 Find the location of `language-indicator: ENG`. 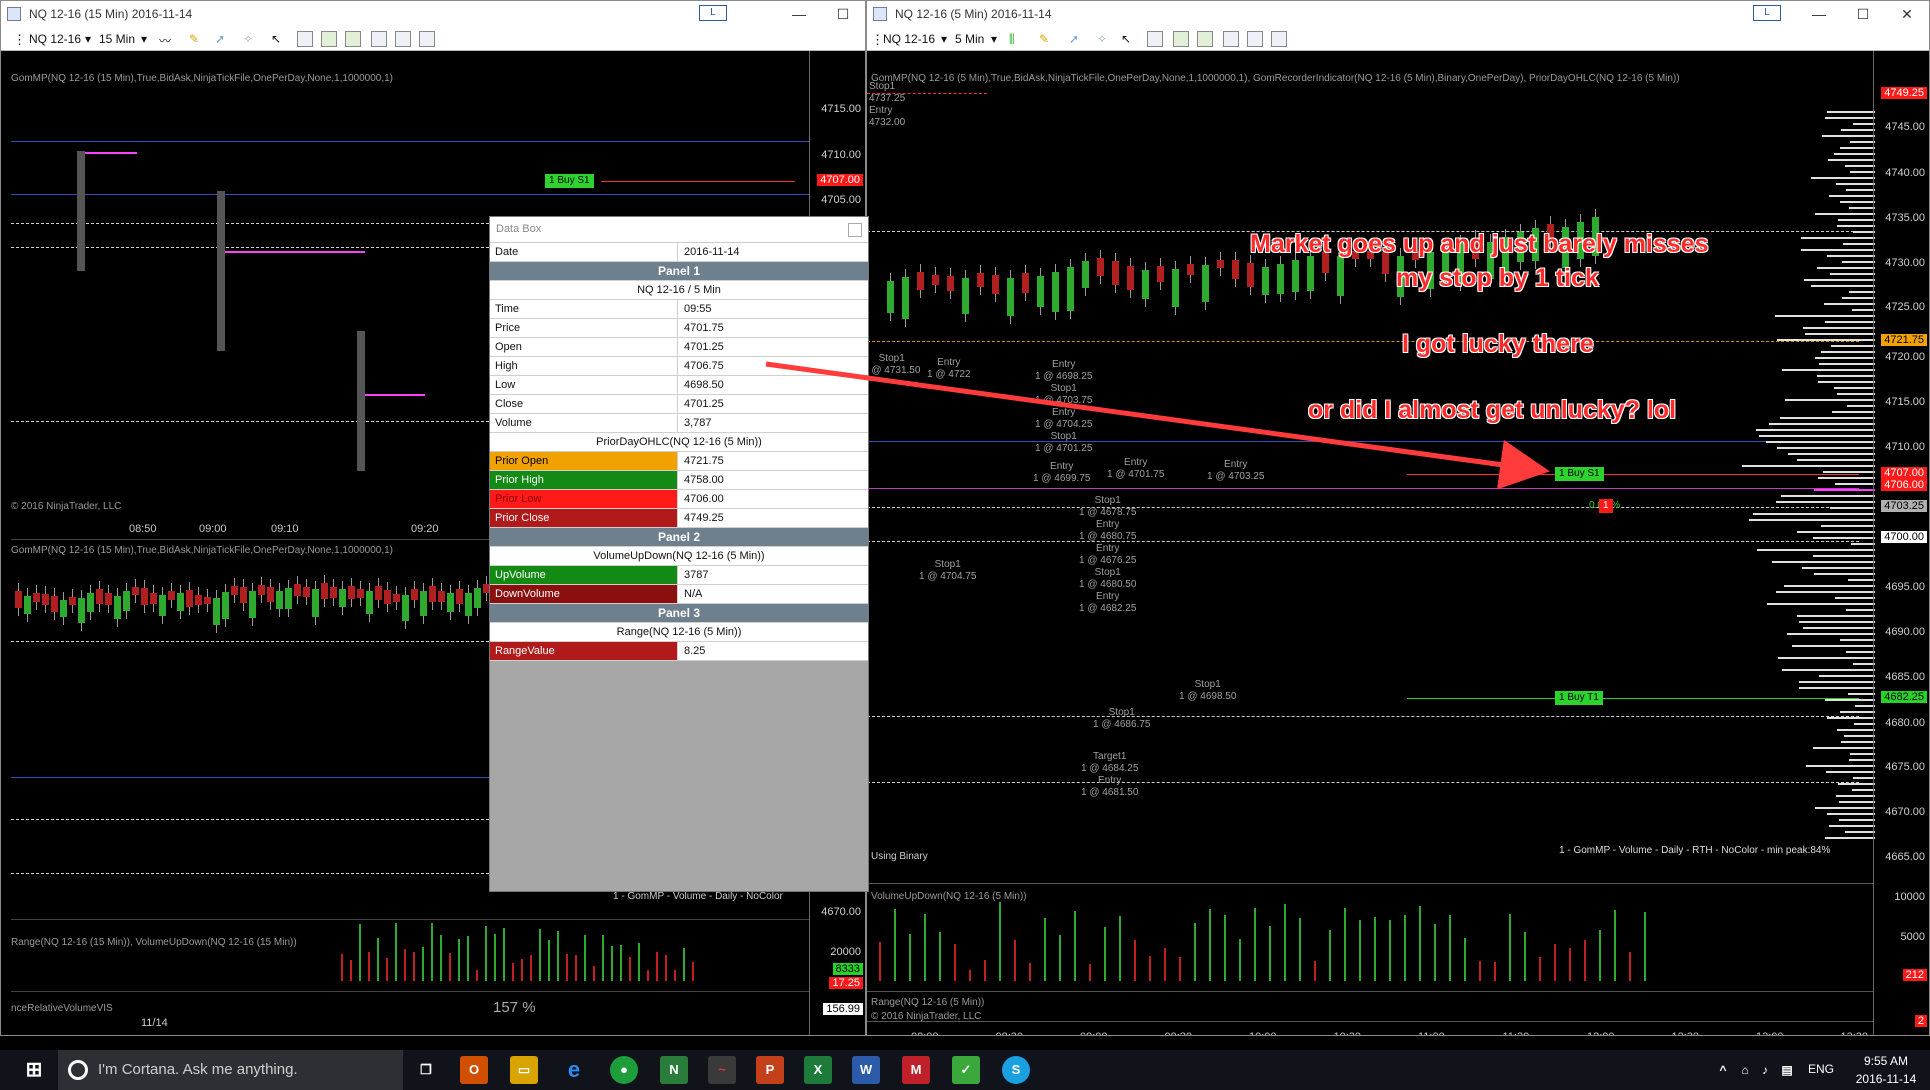

language-indicator: ENG is located at coordinates (1821, 1069).